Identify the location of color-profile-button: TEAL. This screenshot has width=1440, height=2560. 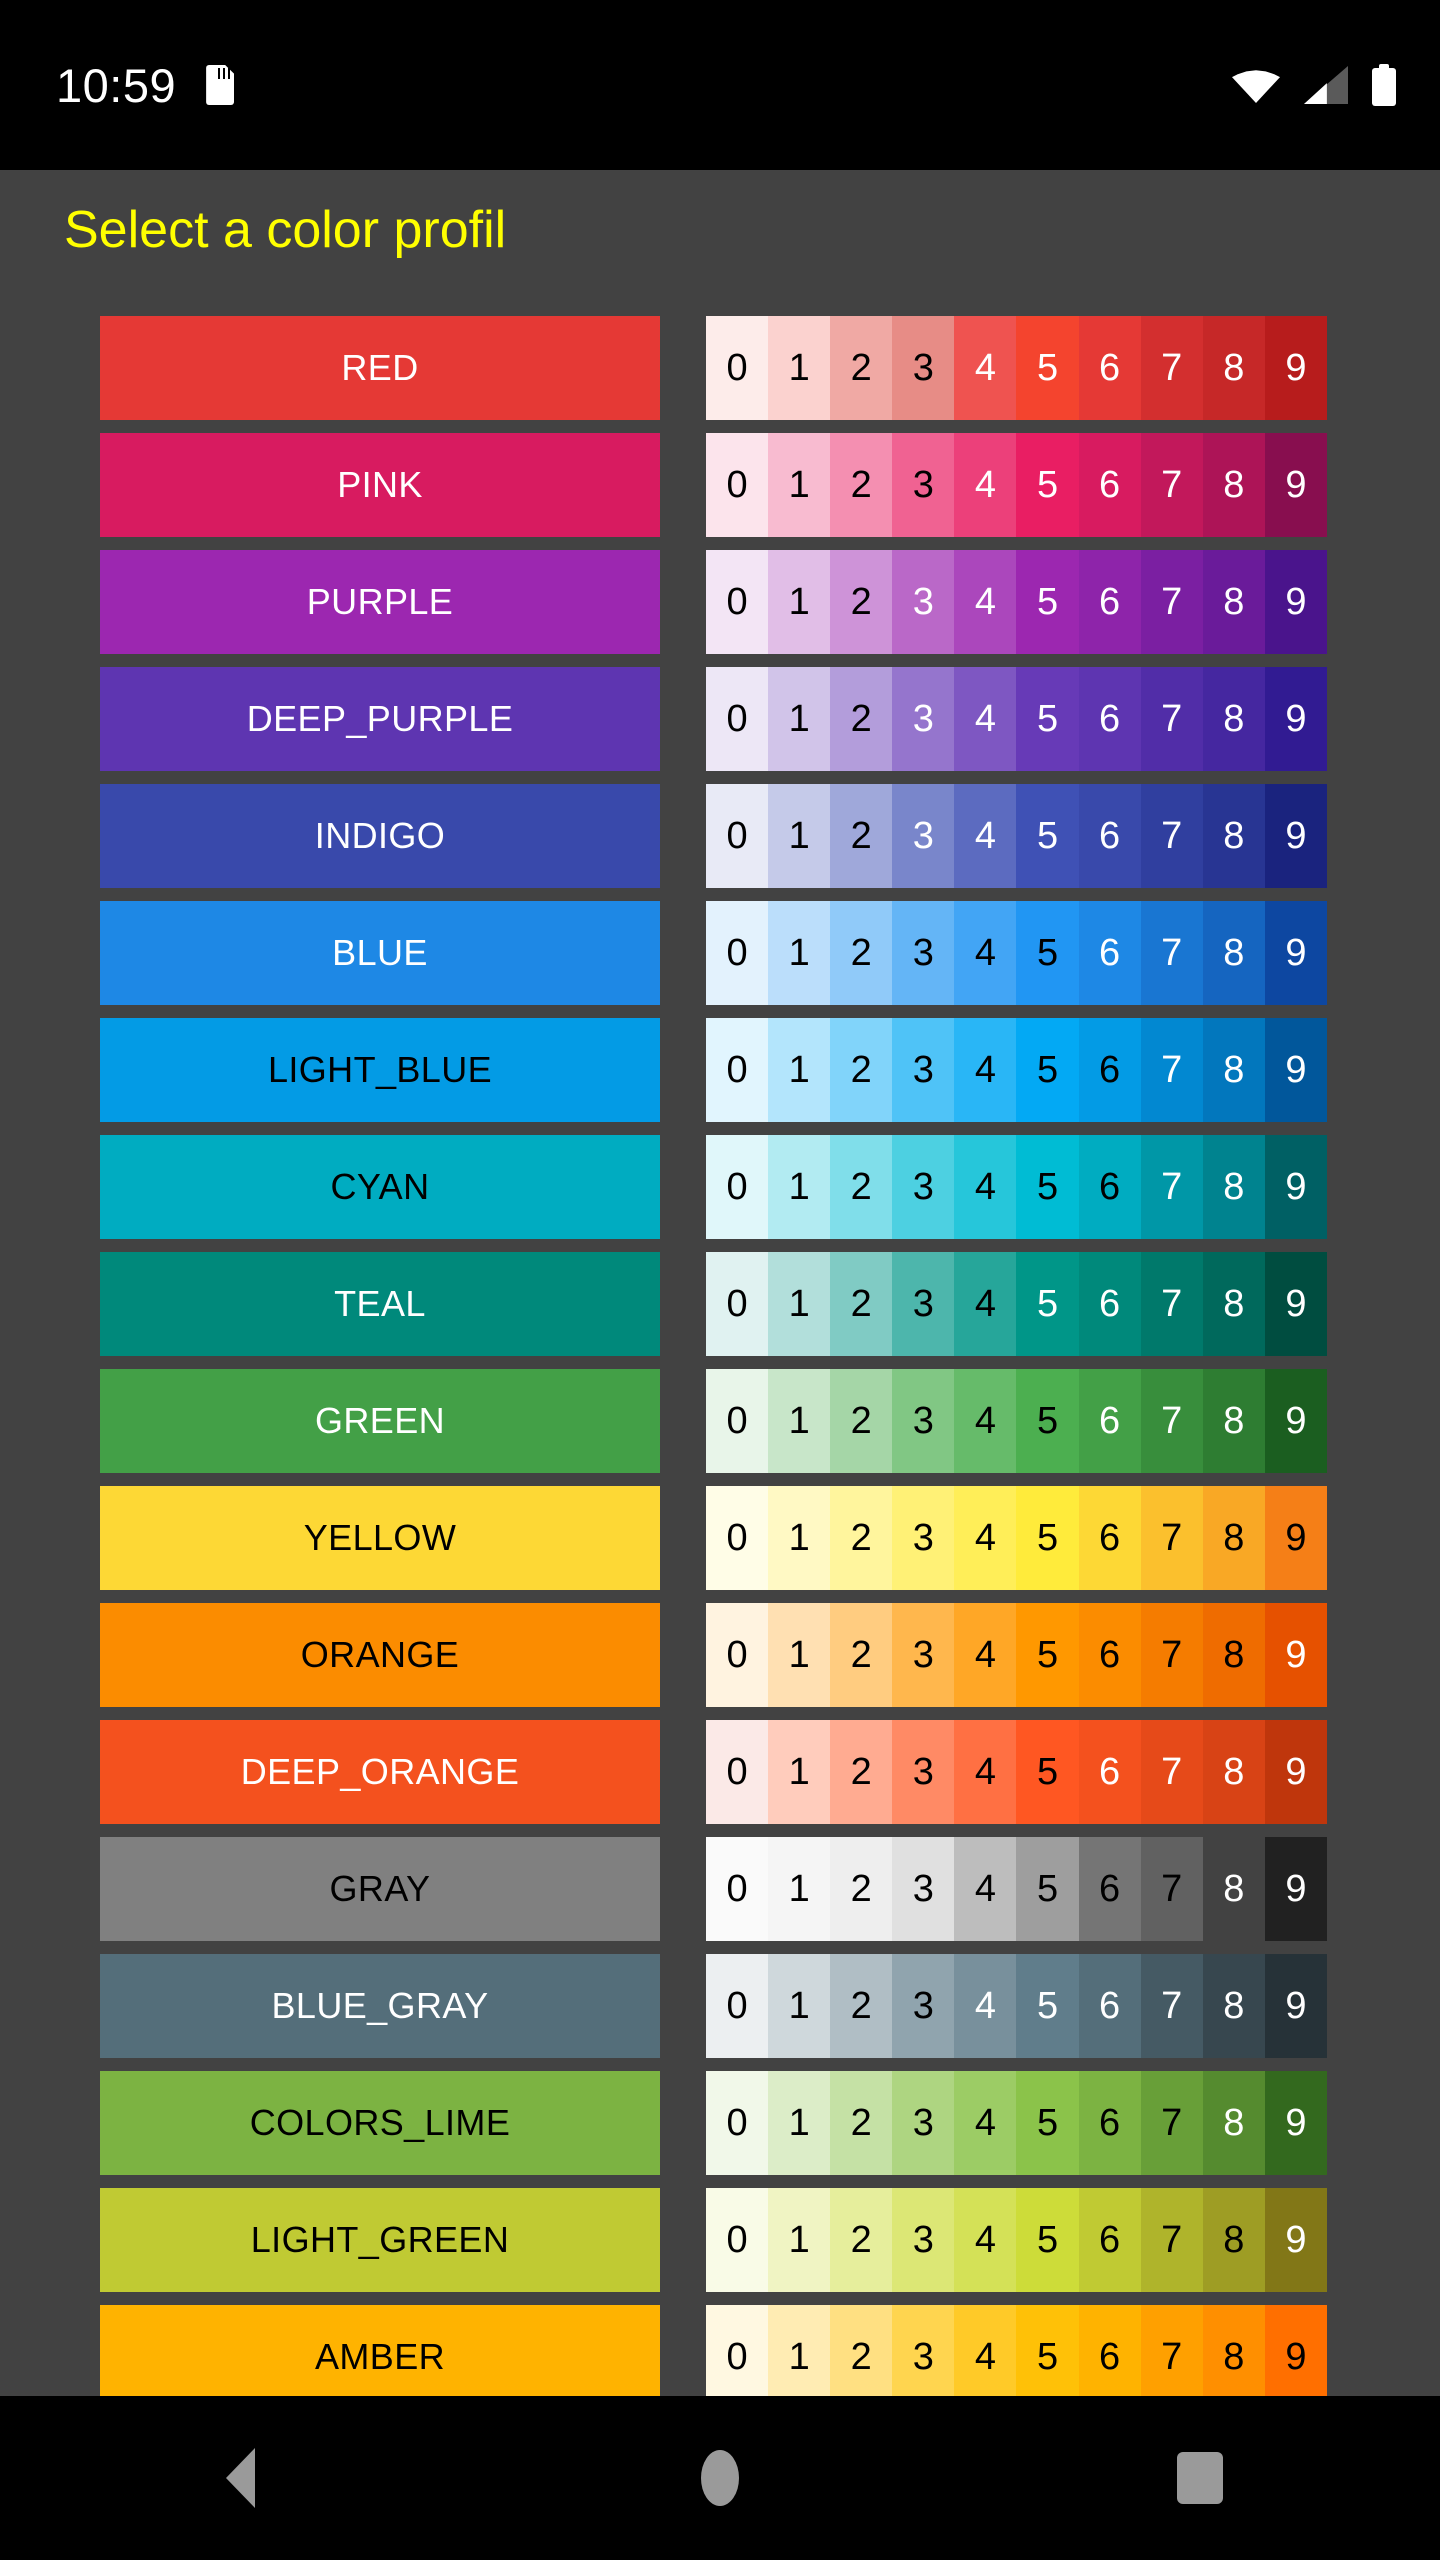
(380, 1304).